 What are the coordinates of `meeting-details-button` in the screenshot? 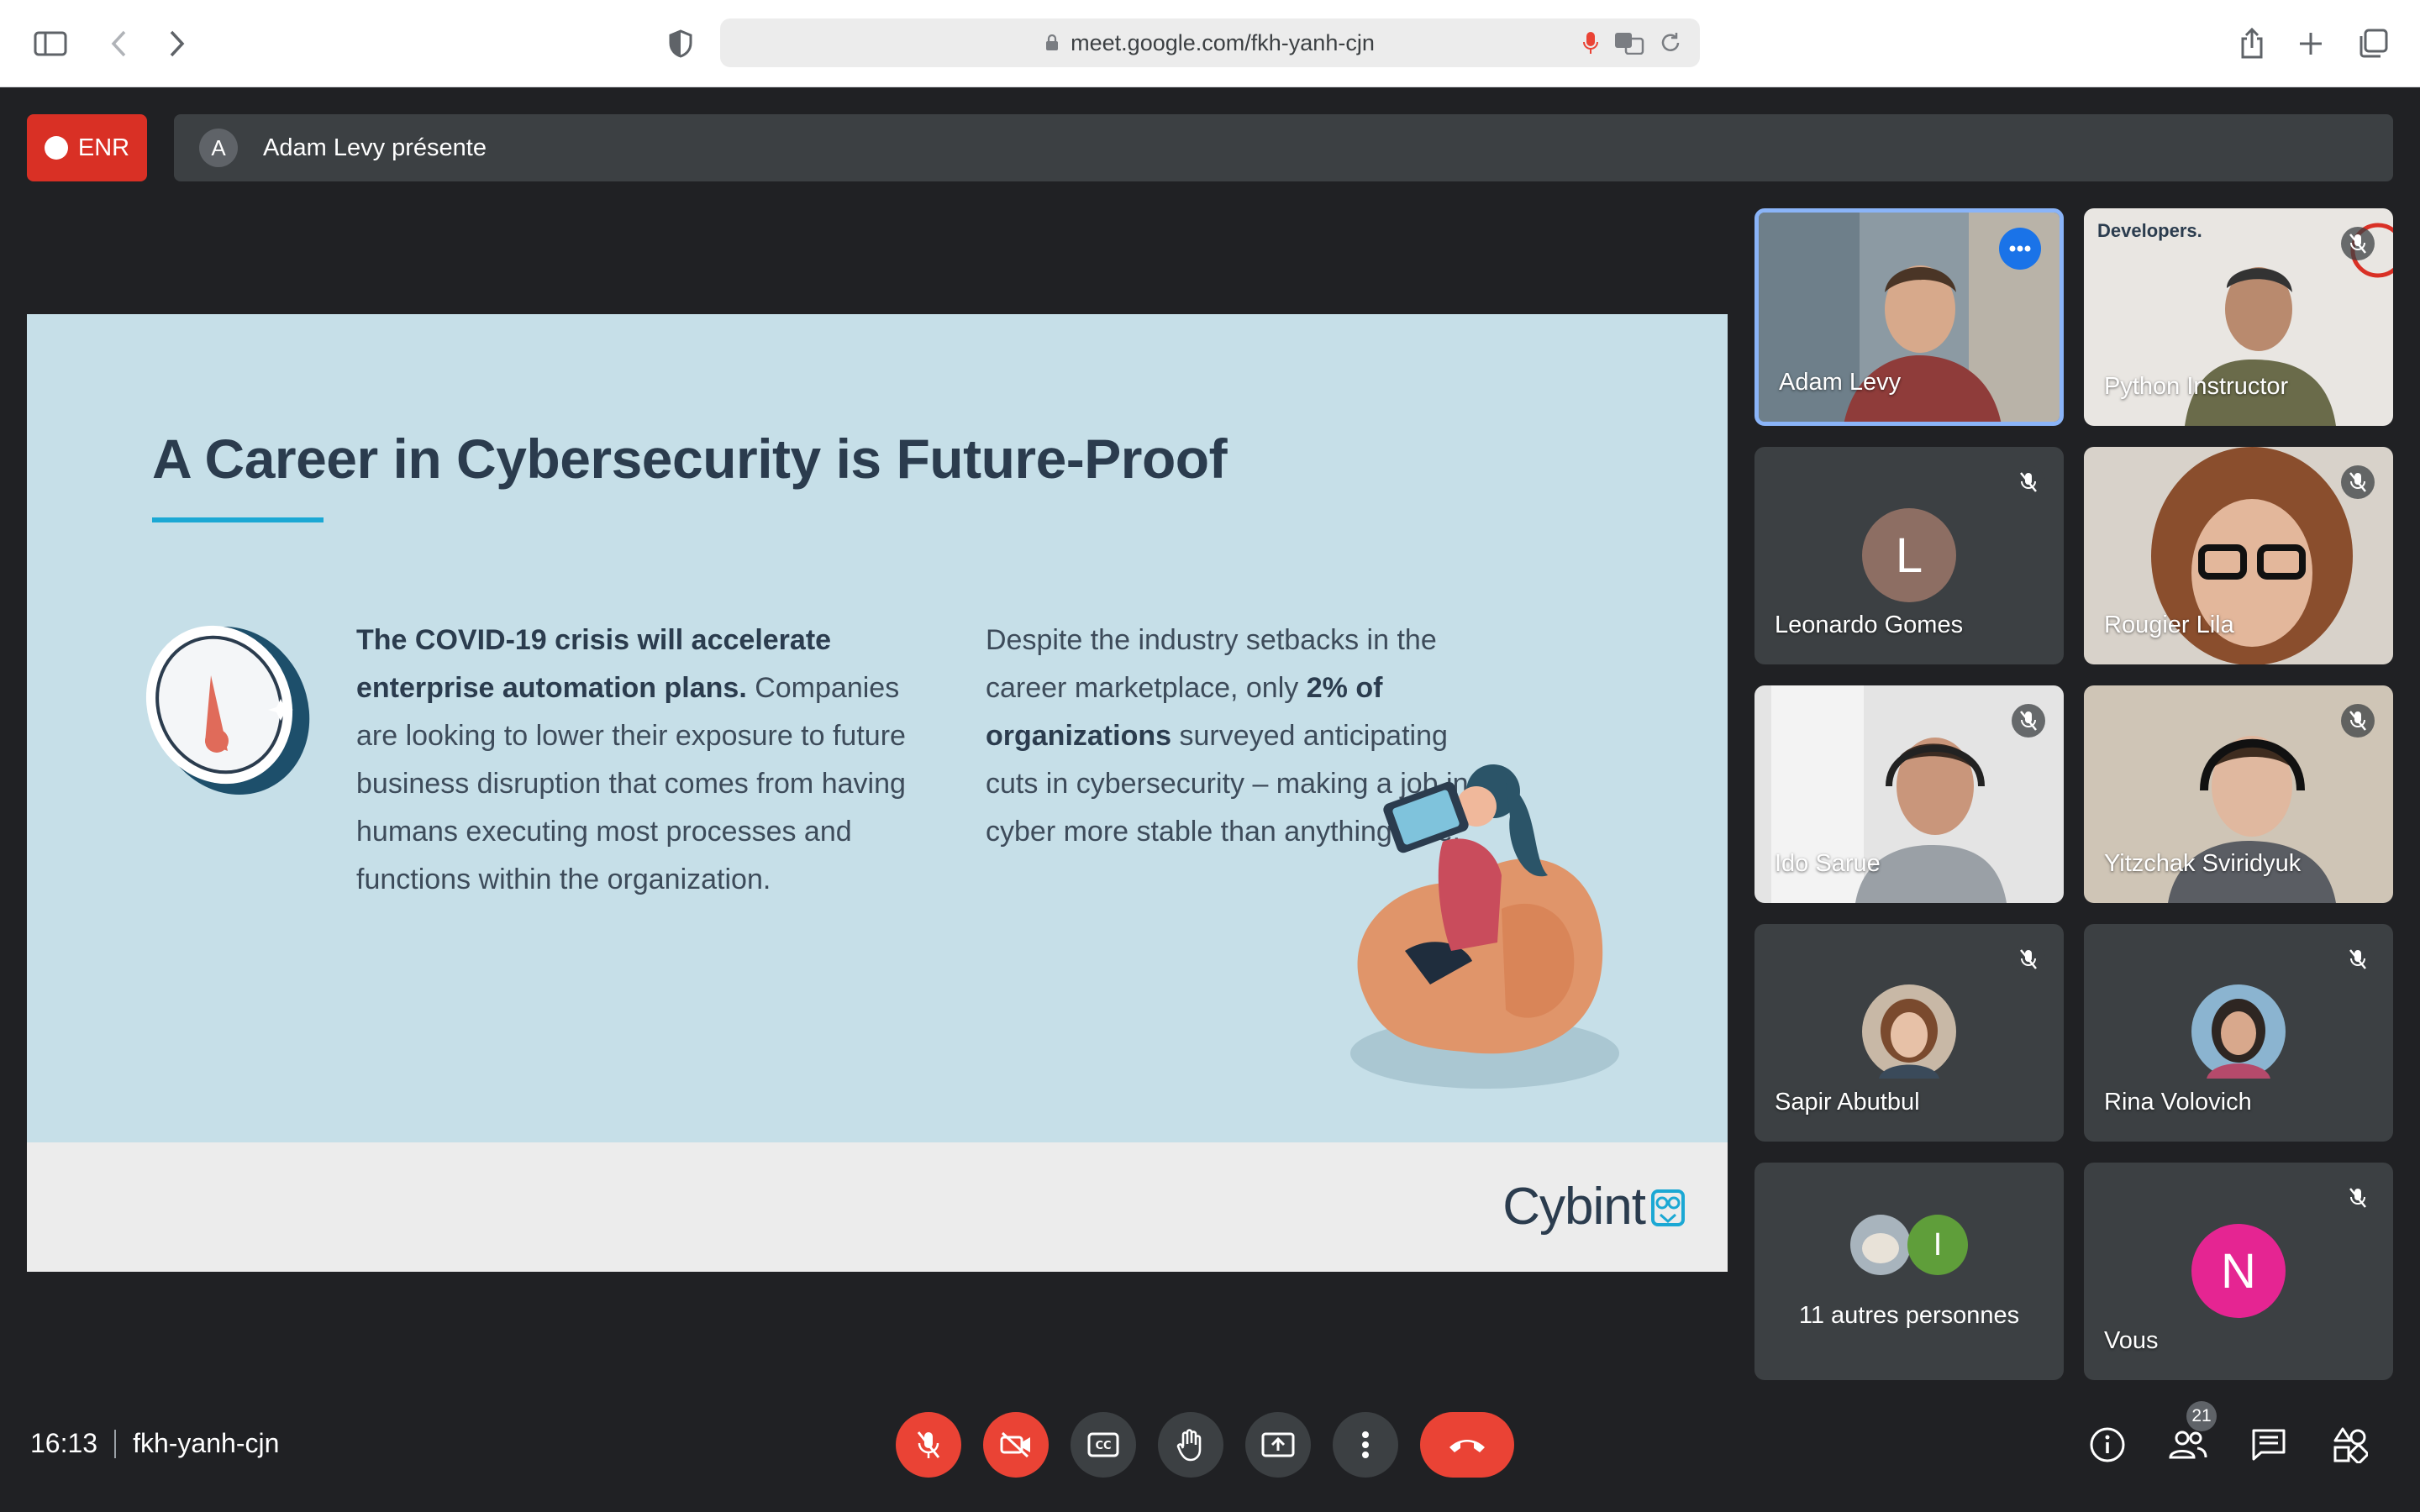 It's located at (2107, 1445).